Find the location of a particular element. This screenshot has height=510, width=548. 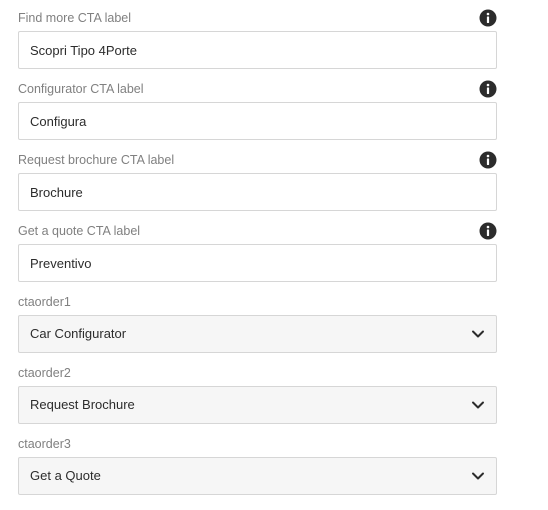

request-brochure-cta-input is located at coordinates (257, 192).